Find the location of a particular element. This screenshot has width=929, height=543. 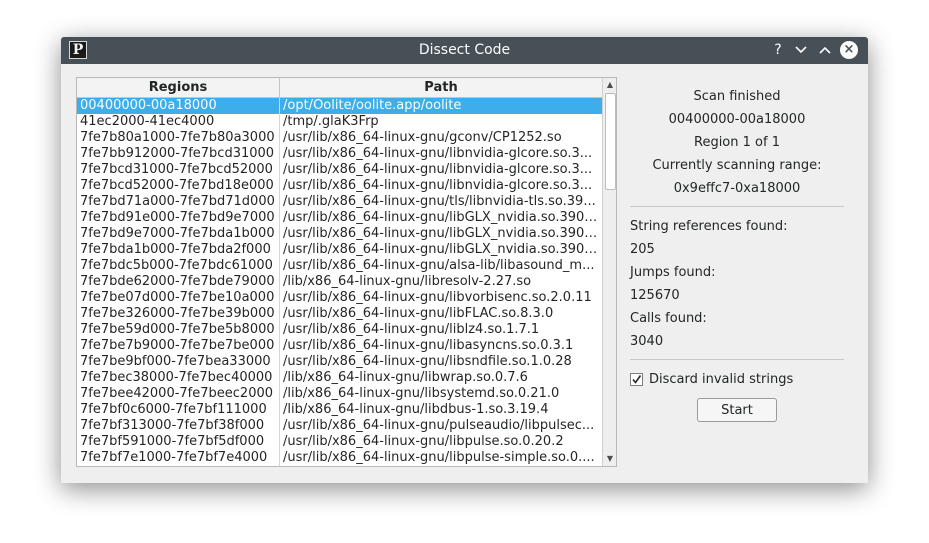

discard-invalid-strings-option: Discard invalid strings is located at coordinates (737, 379).